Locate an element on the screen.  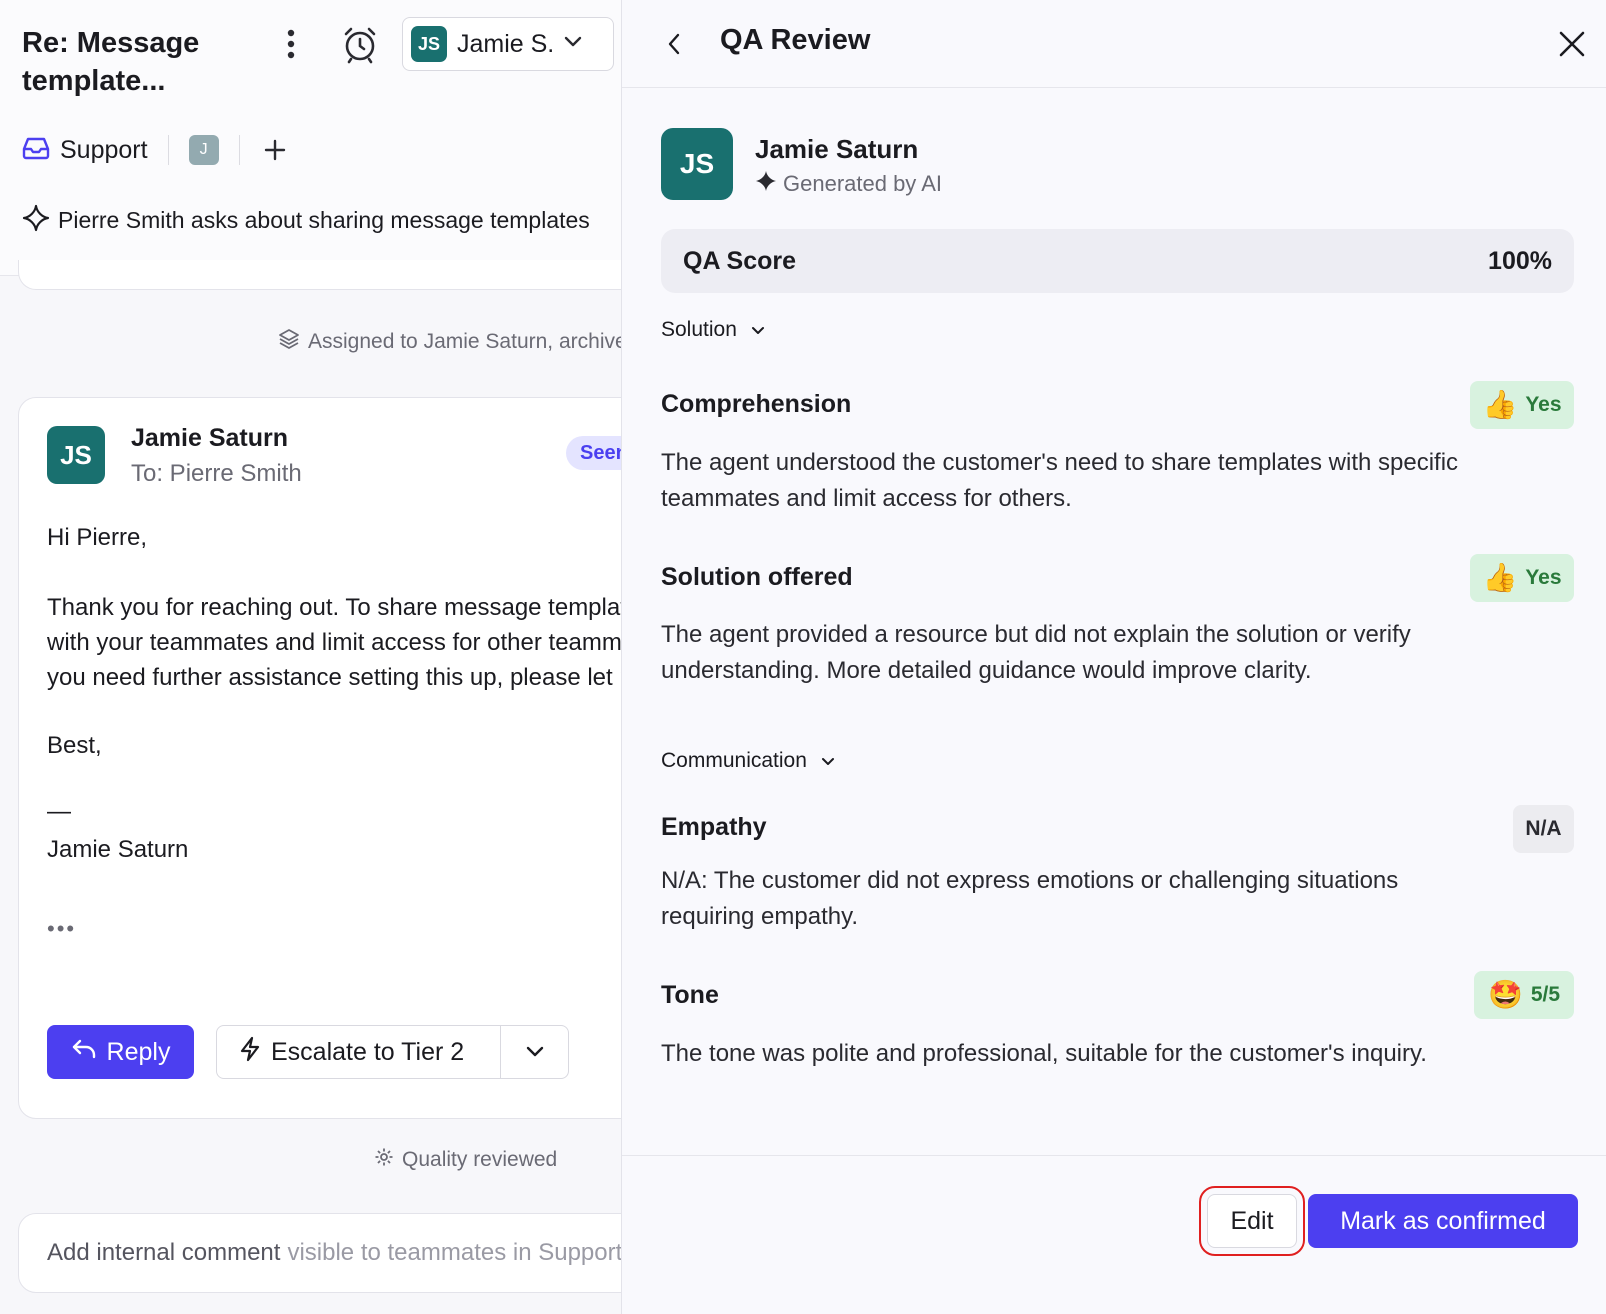
back-chevron-icon is located at coordinates (674, 44).